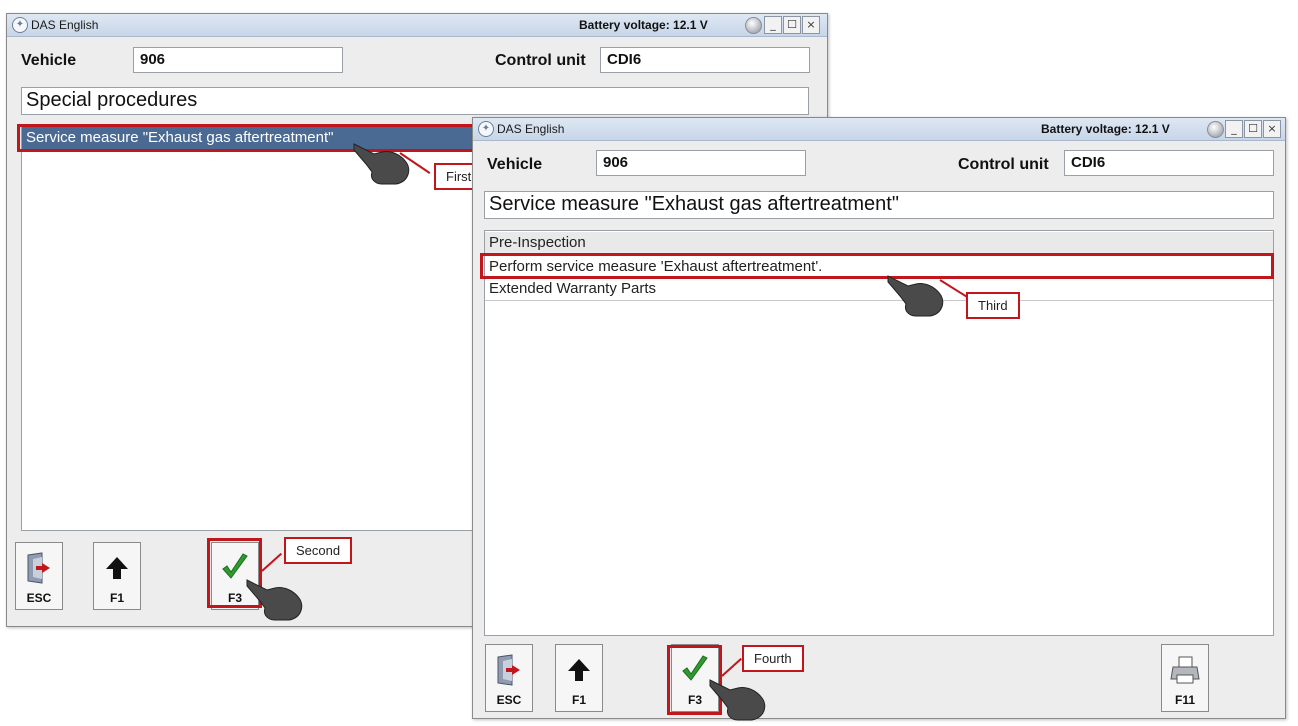 This screenshot has width=1298, height=726. What do you see at coordinates (993, 305) in the screenshot?
I see `callout-third: Third` at bounding box center [993, 305].